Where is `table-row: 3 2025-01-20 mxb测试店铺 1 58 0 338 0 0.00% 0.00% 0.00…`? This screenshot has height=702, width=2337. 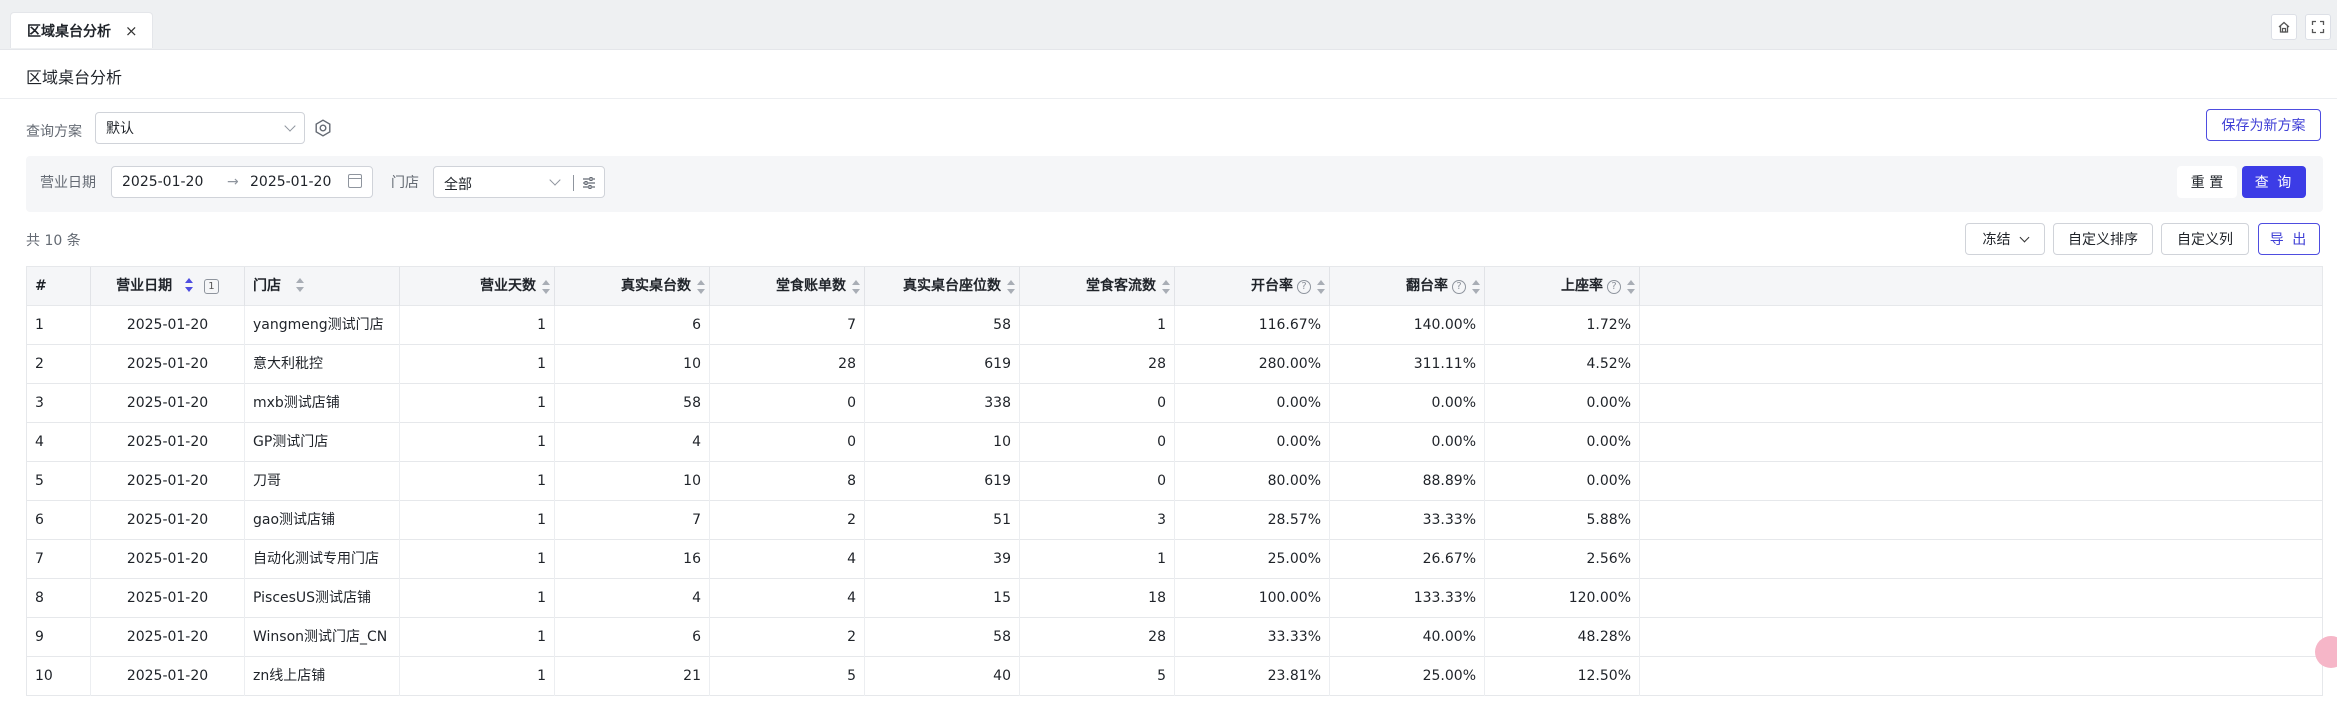
table-row: 3 2025-01-20 mxb测试店铺 1 58 0 338 0 0.00% 0.00% 0.00… is located at coordinates (1174, 403).